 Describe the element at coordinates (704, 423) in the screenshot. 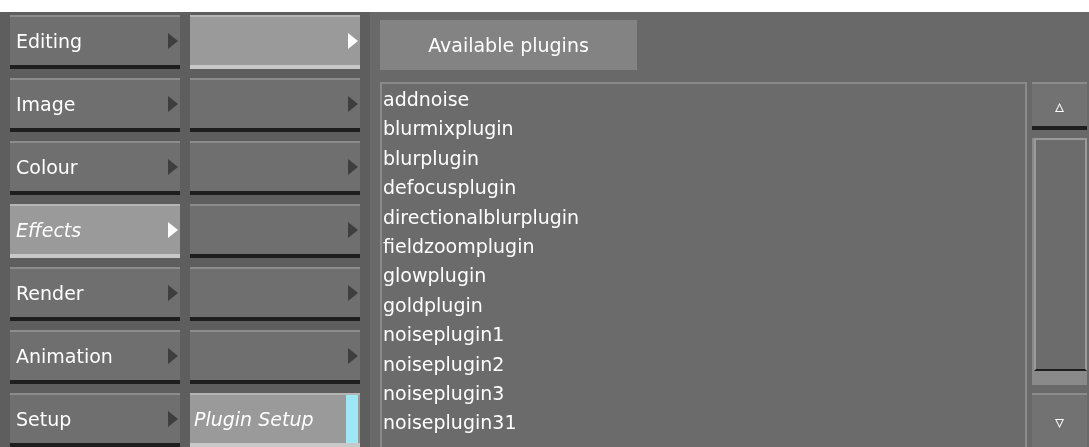

I see `list-item: noiseplugin31` at that location.